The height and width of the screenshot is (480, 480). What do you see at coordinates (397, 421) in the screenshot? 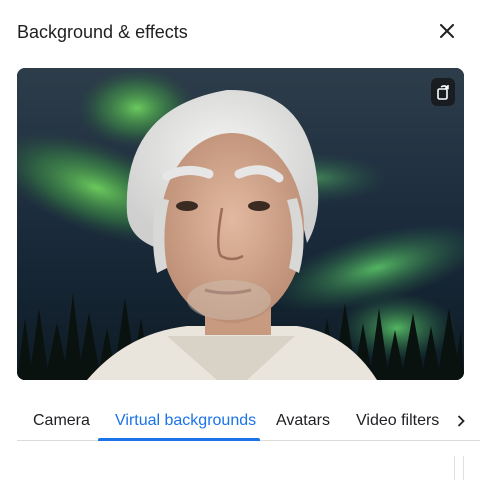
I see `tab-video-filters: Video filters` at bounding box center [397, 421].